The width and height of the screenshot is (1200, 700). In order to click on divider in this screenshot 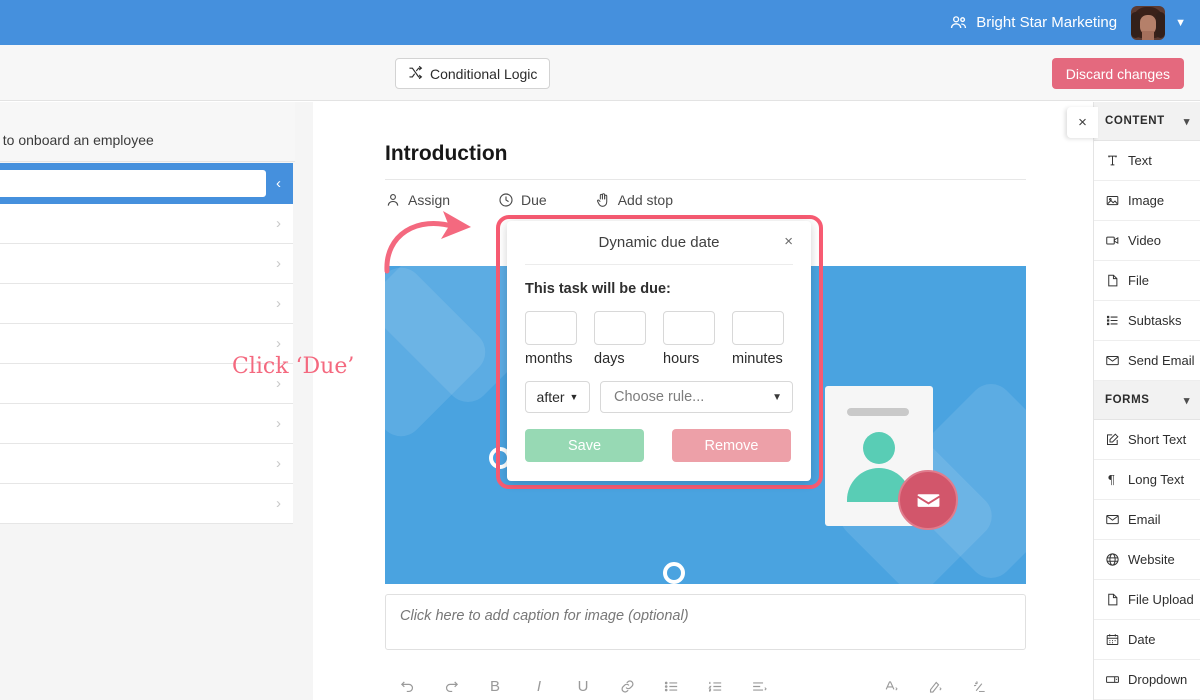, I will do `click(705, 179)`.